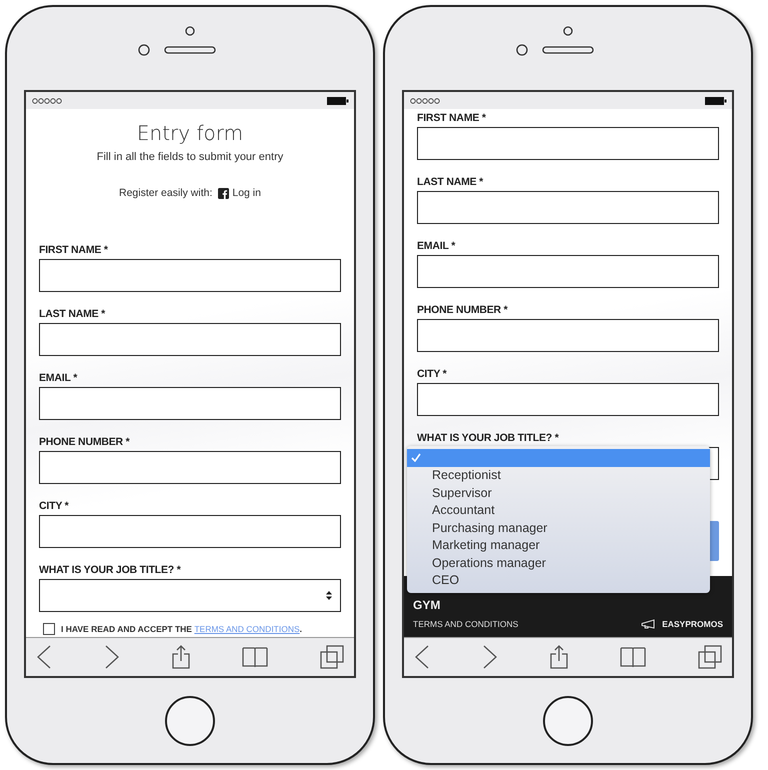 This screenshot has height=770, width=768. What do you see at coordinates (49, 629) in the screenshot?
I see `checkbox` at bounding box center [49, 629].